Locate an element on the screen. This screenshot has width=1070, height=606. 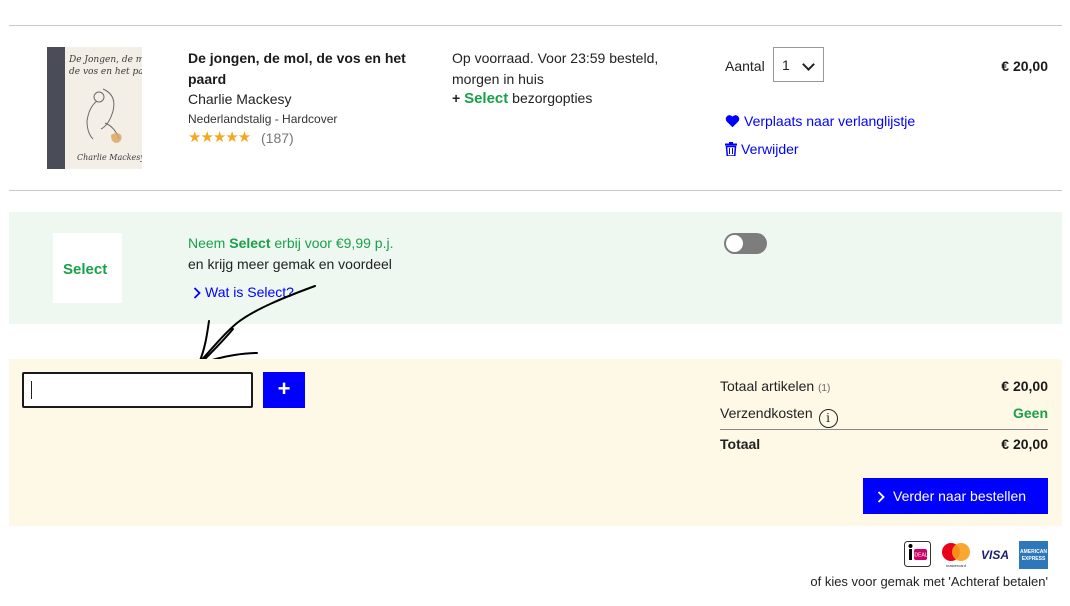
divider-top is located at coordinates (535, 25).